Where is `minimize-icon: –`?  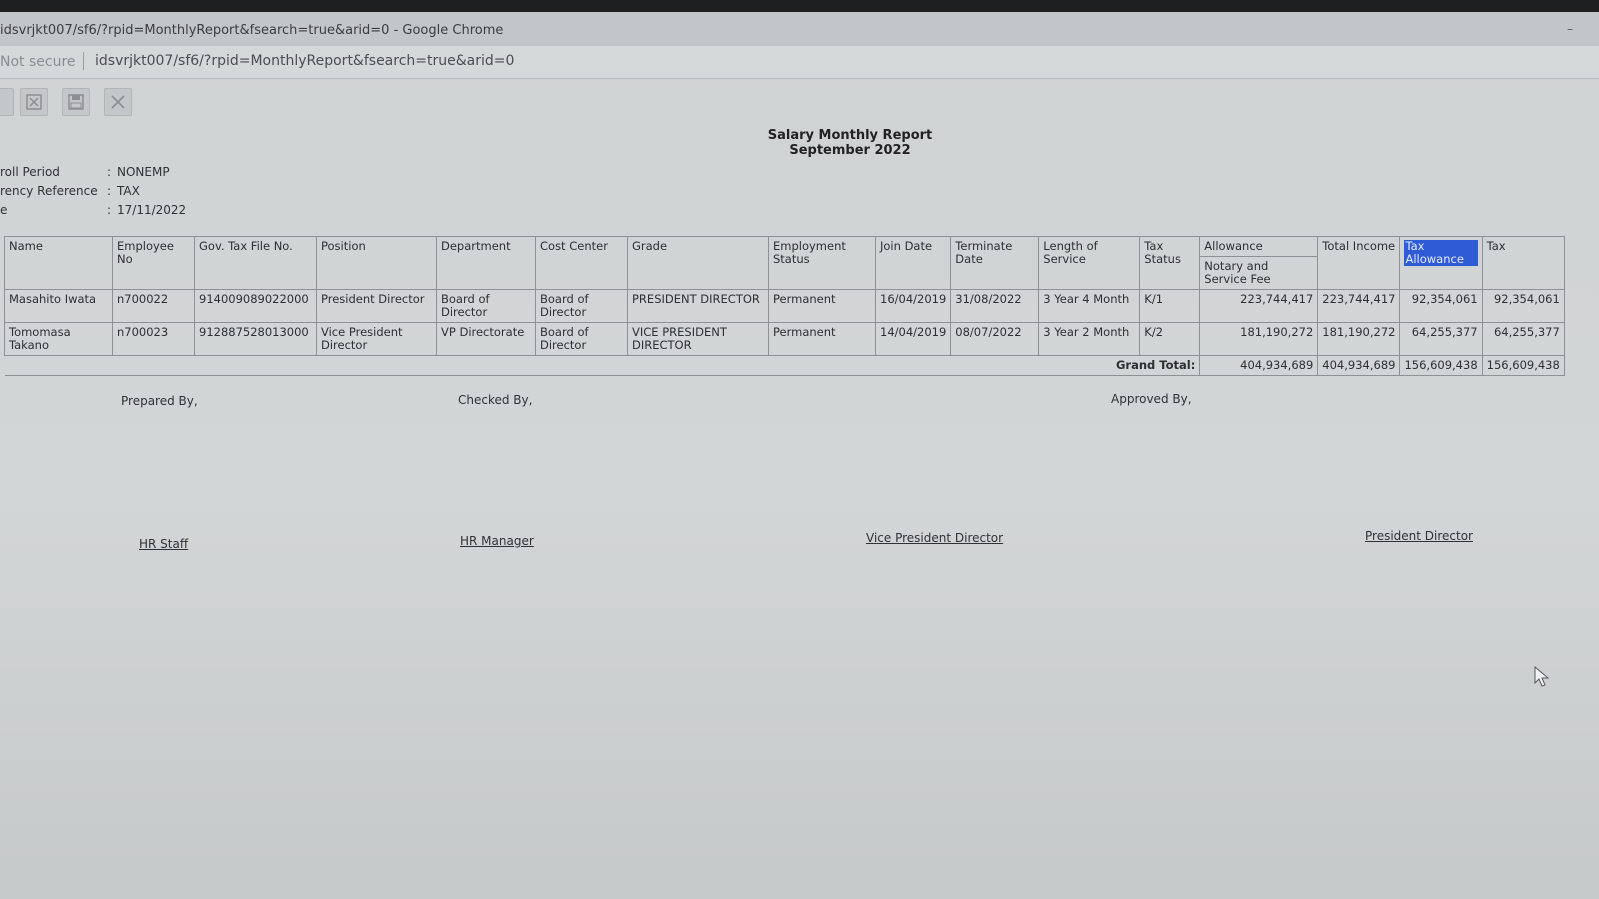 minimize-icon: – is located at coordinates (1570, 29).